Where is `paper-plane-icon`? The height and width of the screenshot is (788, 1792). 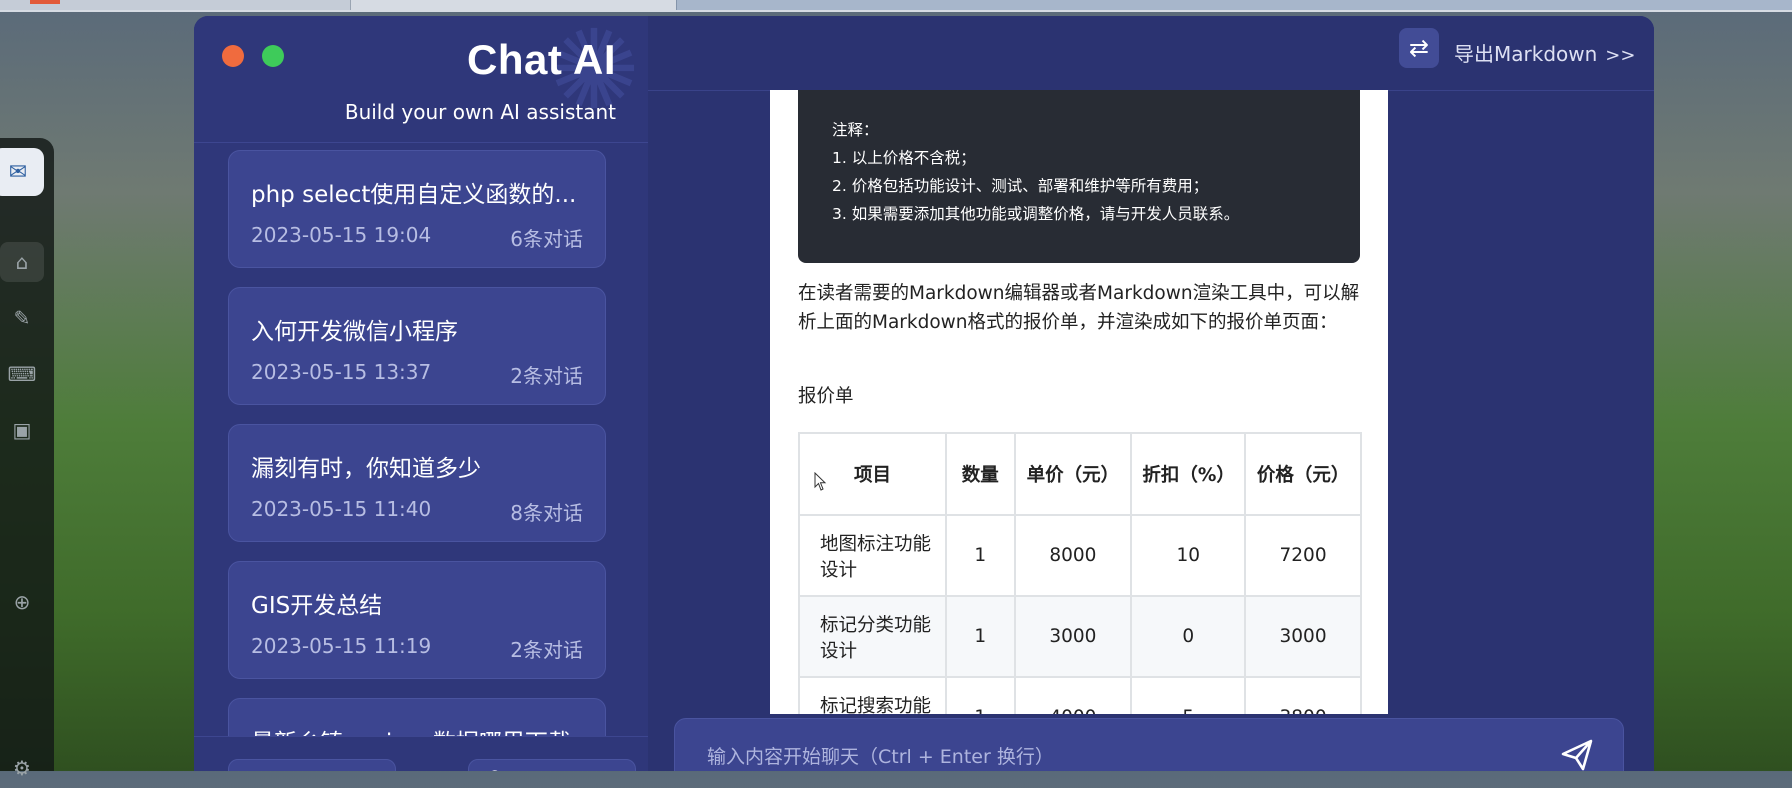 paper-plane-icon is located at coordinates (1577, 753).